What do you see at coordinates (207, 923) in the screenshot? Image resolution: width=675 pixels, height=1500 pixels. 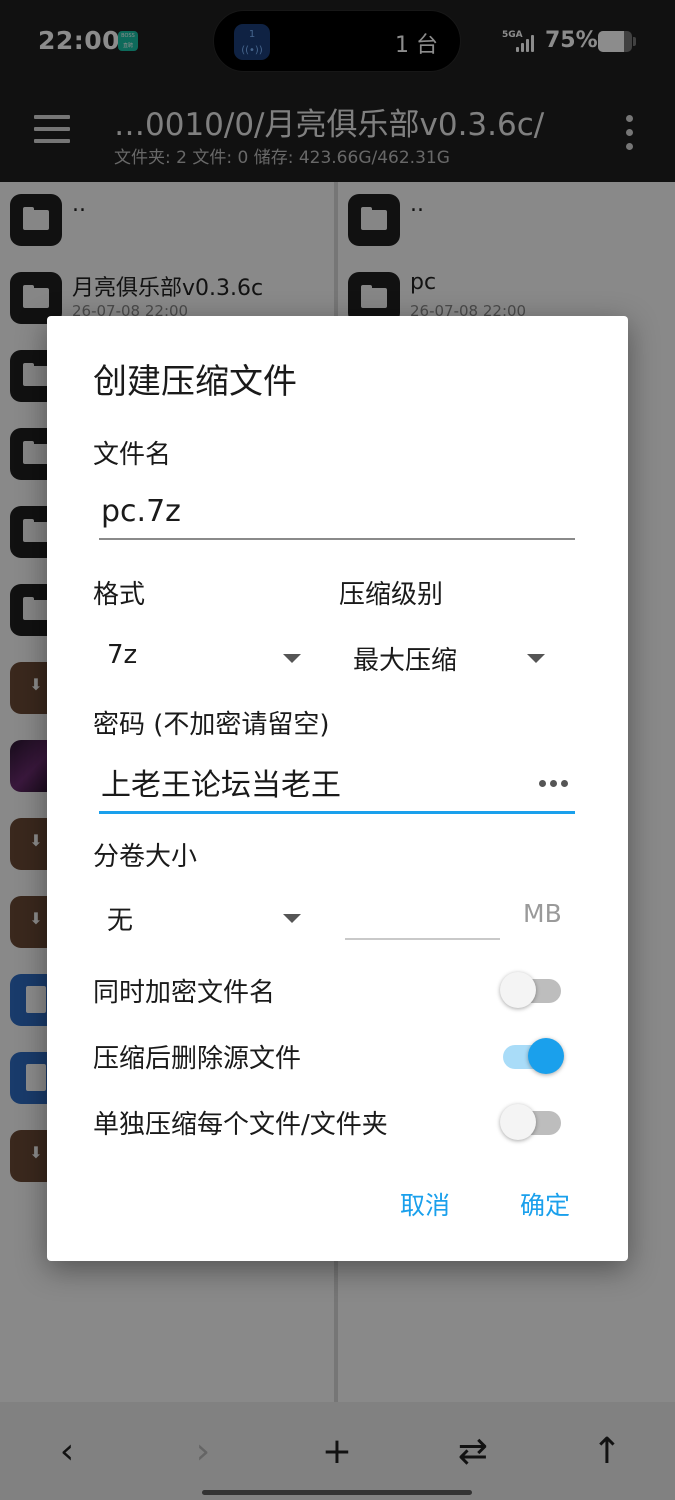 I see `split-size-select: 无` at bounding box center [207, 923].